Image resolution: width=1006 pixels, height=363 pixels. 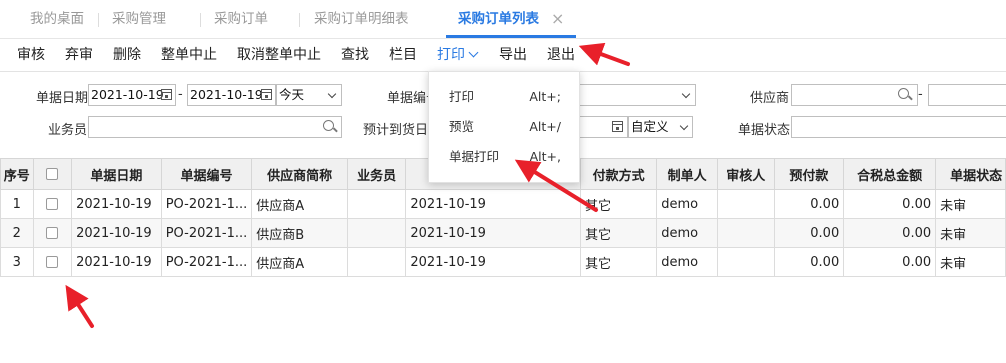 What do you see at coordinates (504, 157) in the screenshot?
I see `menu-item-document-print: 单据打印 Alt+,` at bounding box center [504, 157].